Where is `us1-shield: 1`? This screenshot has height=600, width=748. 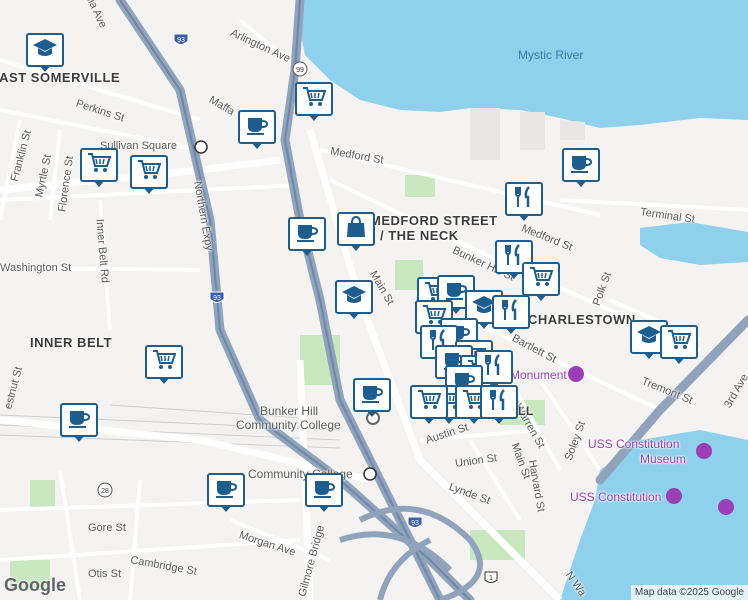 us1-shield: 1 is located at coordinates (491, 578).